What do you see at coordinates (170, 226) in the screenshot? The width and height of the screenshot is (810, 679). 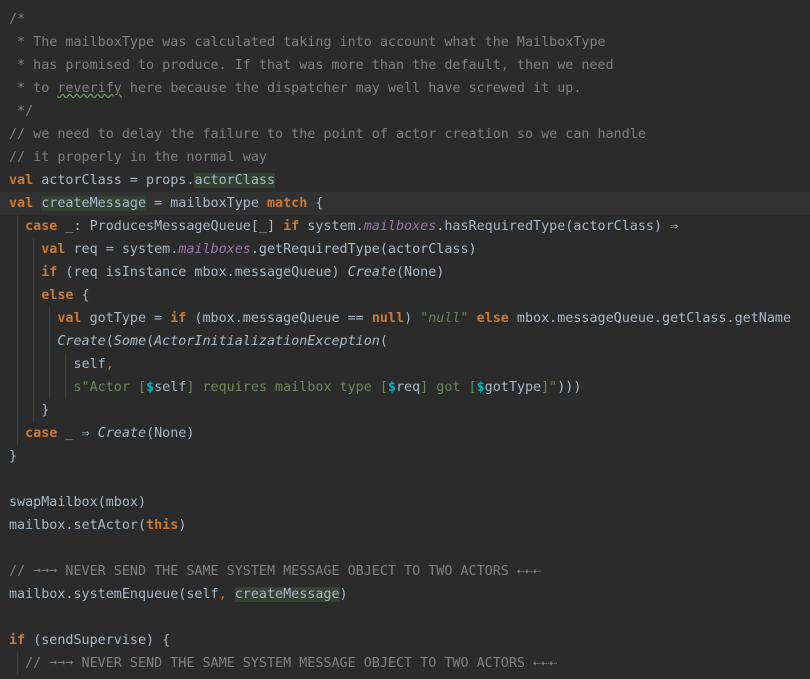 I see `code-token: _: ProducesMessageQueue[_]` at bounding box center [170, 226].